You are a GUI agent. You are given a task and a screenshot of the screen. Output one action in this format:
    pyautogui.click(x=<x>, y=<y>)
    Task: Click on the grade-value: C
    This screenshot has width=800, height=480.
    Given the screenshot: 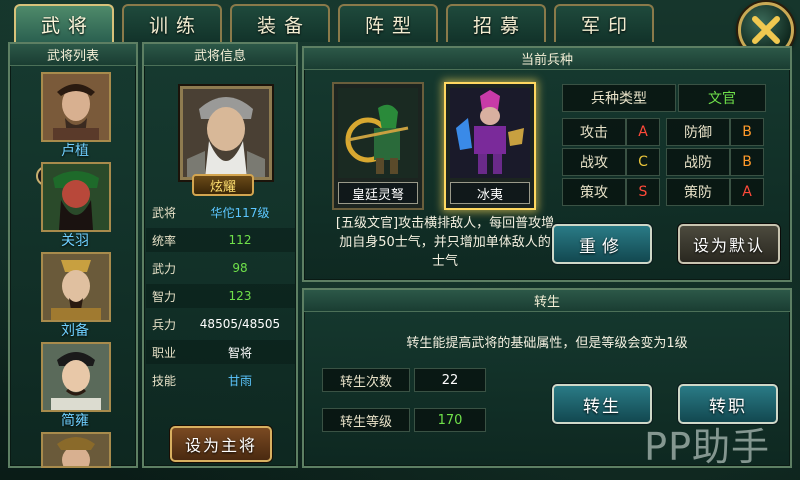 What is the action you would take?
    pyautogui.click(x=643, y=162)
    